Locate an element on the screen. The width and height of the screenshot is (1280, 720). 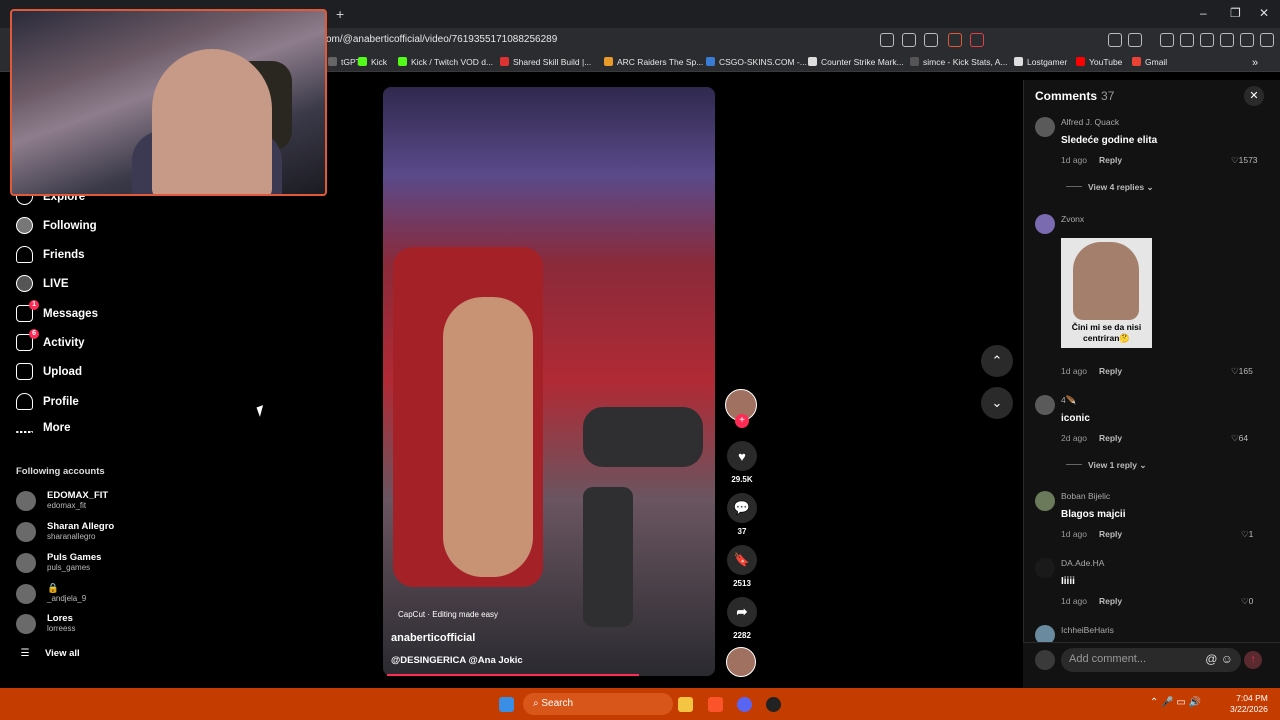
tray-icons: ⌃ 🎤 ▭ 🔊 is located at coordinates (1175, 702).